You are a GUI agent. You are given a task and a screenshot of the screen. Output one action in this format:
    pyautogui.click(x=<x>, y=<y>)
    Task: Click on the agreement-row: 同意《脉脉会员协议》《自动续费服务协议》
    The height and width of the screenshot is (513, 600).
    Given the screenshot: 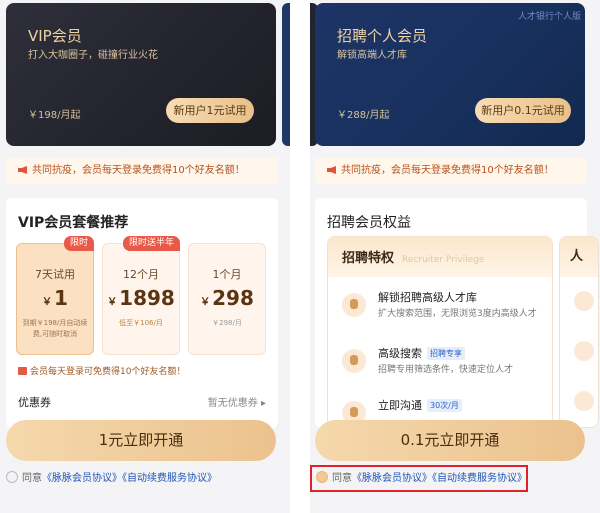 What is the action you would take?
    pyautogui.click(x=111, y=478)
    